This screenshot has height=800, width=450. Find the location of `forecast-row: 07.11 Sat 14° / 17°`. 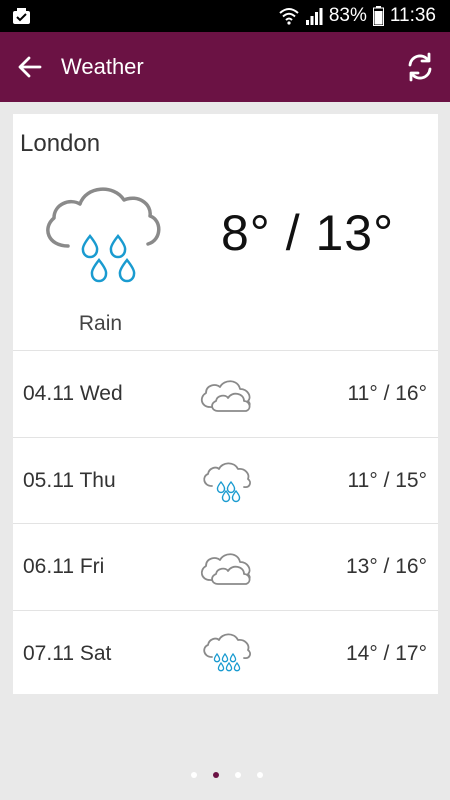

forecast-row: 07.11 Sat 14° / 17° is located at coordinates (225, 653).